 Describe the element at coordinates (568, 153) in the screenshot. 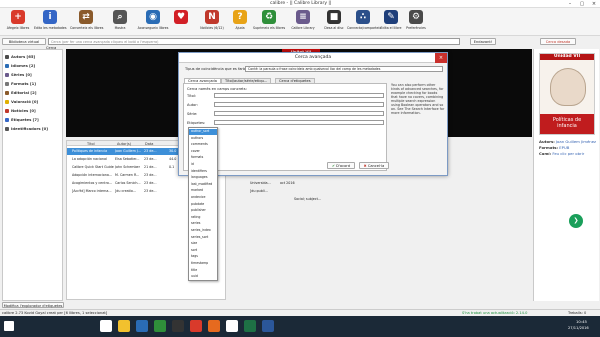

I see `path-link: Feu clic per obrir` at that location.